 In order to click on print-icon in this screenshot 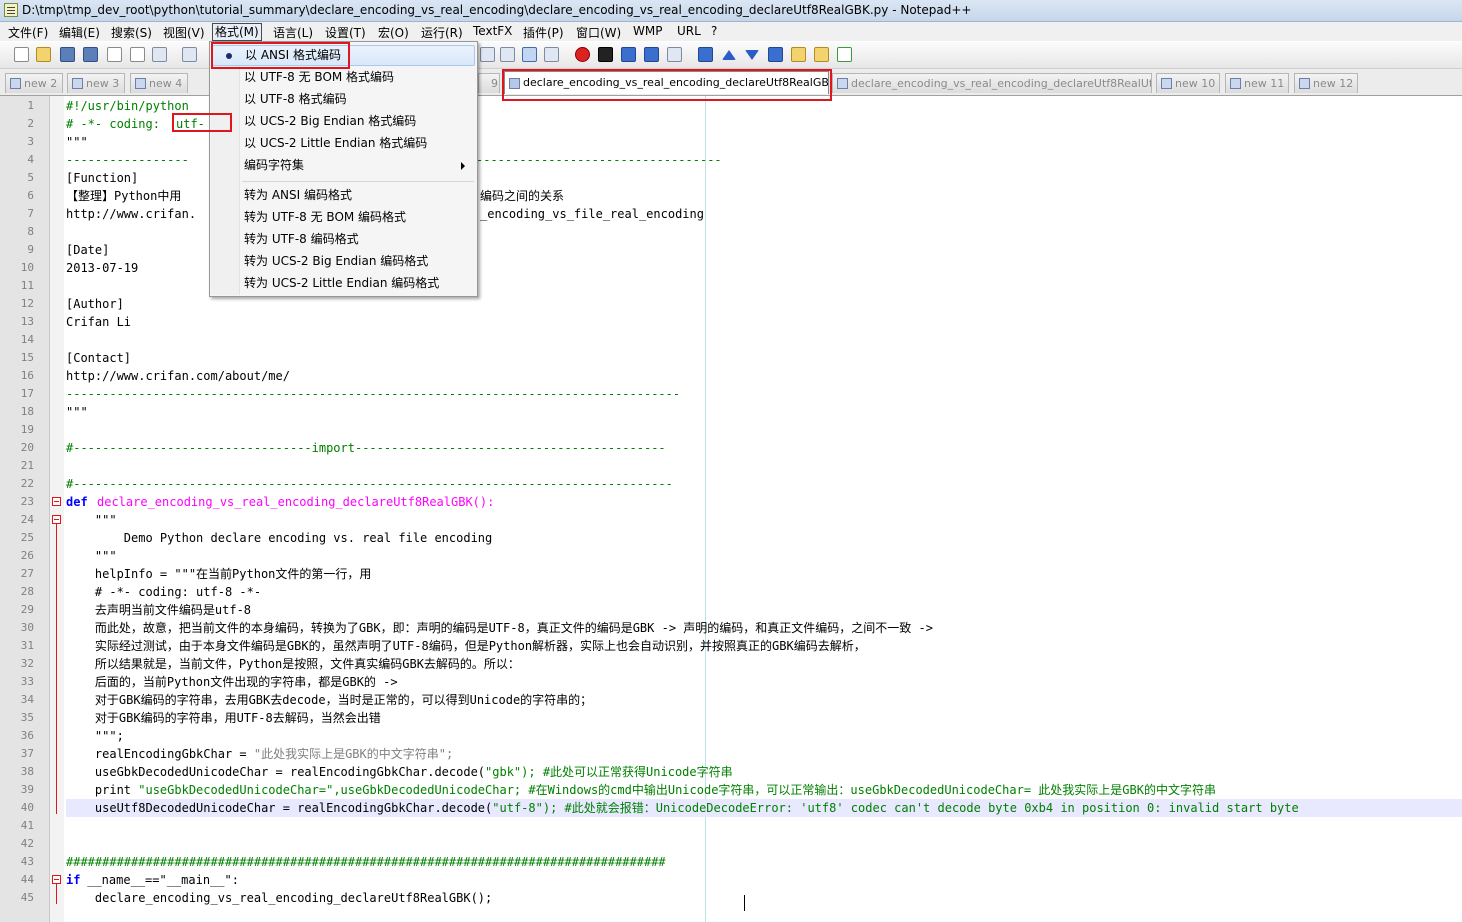, I will do `click(159, 54)`.